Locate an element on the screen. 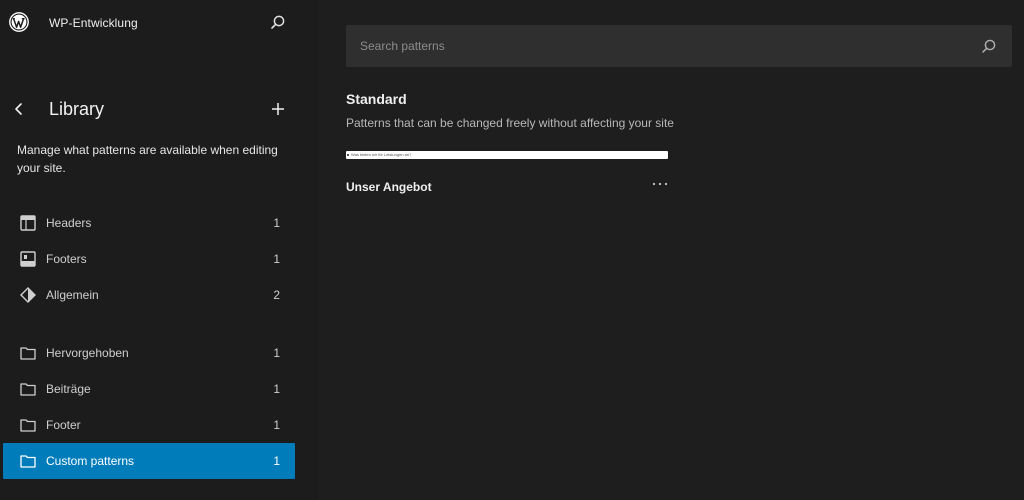  sidebar-item-label: Beiträge is located at coordinates (68, 389).